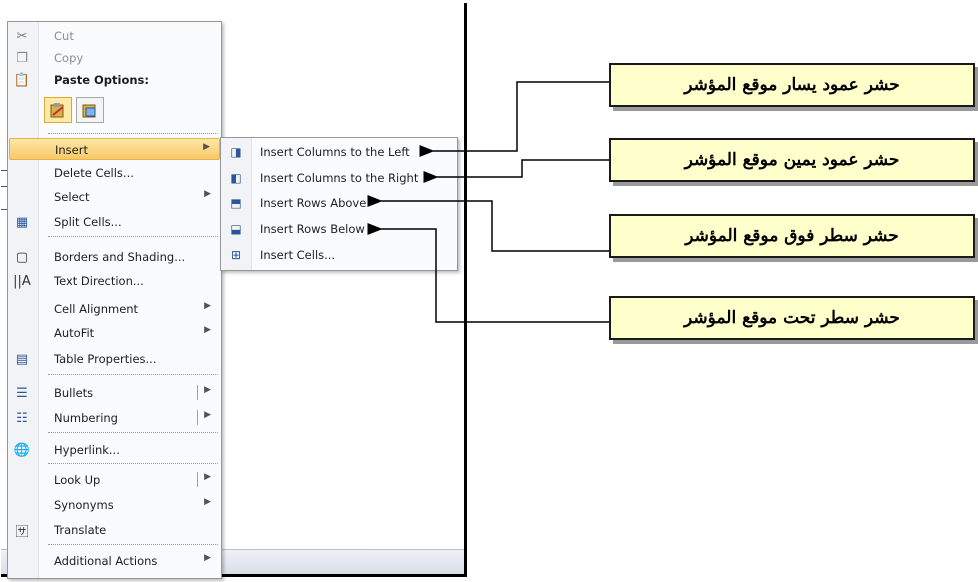  Describe the element at coordinates (792, 160) in the screenshot. I see `callout-insert-column-right: حشر عمود يمين موقع المؤشر` at that location.